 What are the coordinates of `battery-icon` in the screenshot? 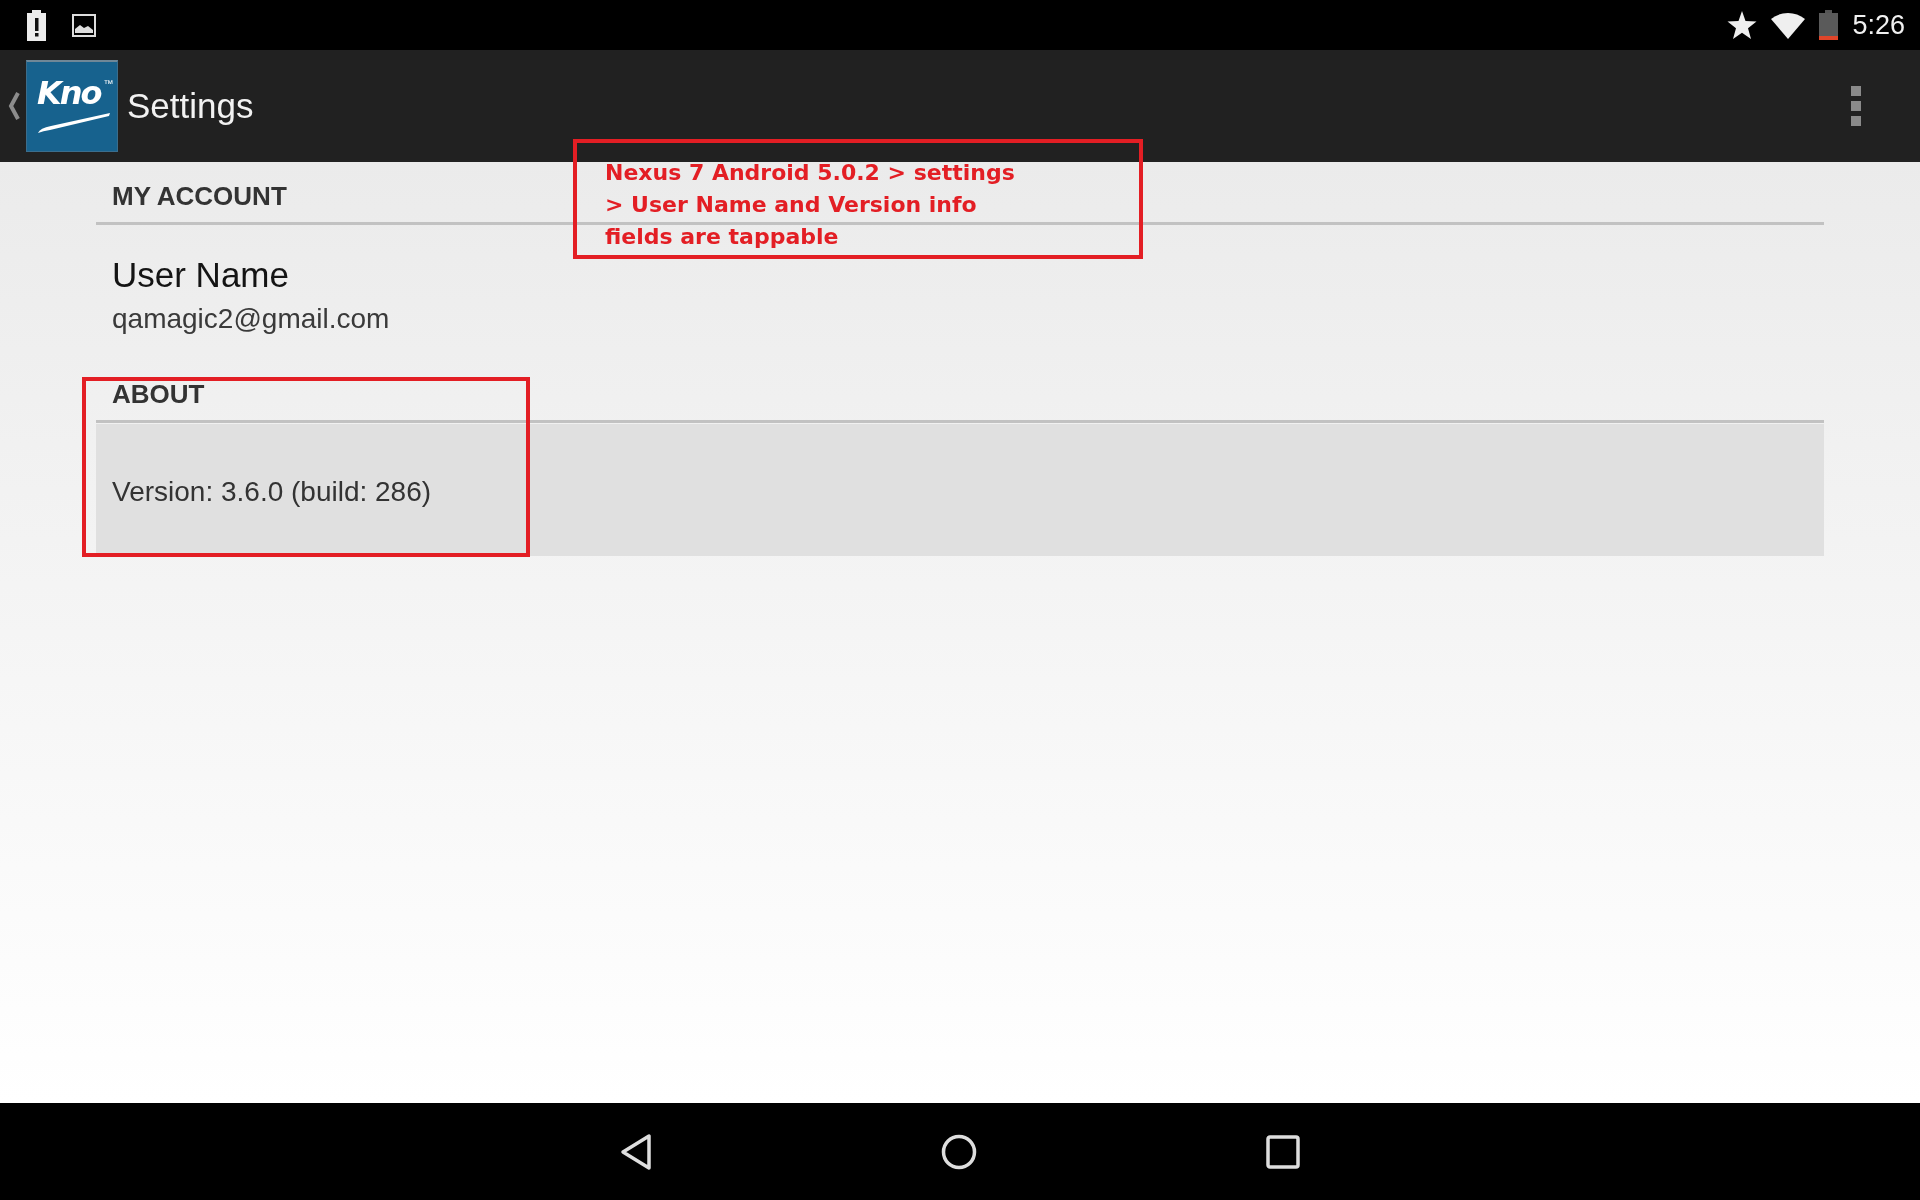 It's located at (1829, 25).